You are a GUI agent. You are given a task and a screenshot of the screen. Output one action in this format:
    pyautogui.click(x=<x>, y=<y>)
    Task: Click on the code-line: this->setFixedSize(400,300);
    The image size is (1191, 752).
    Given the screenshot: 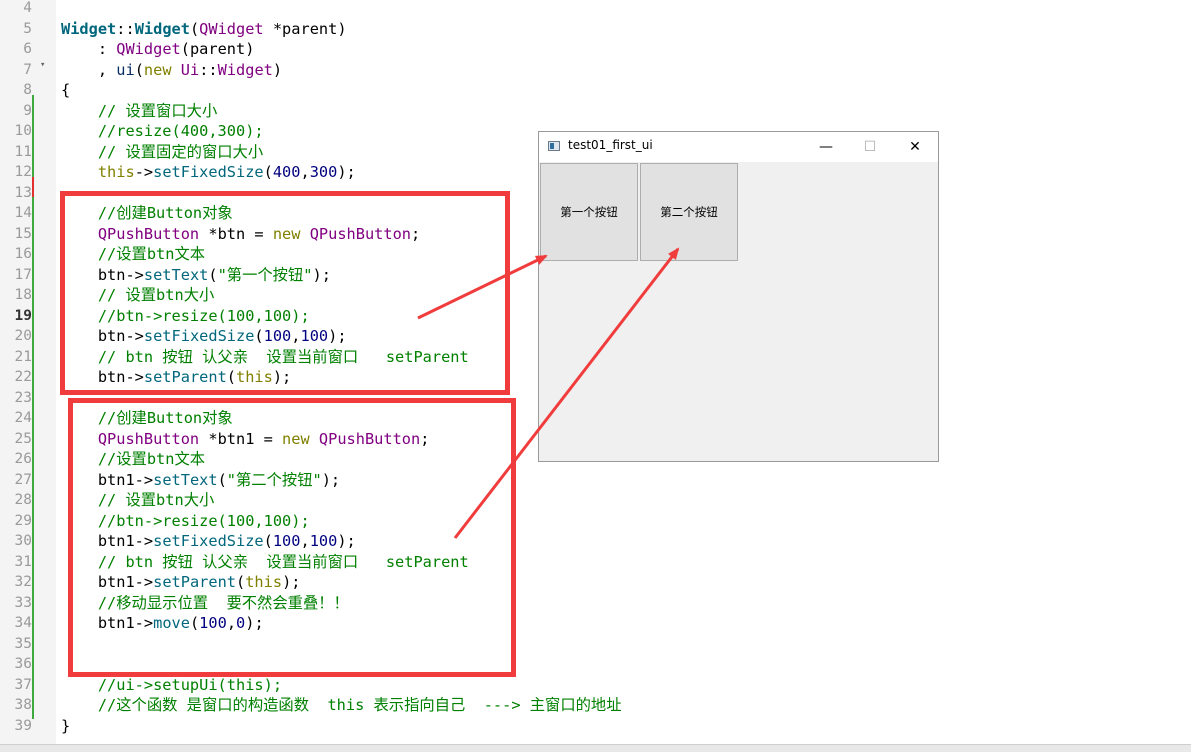 What is the action you would take?
    pyautogui.click(x=208, y=172)
    